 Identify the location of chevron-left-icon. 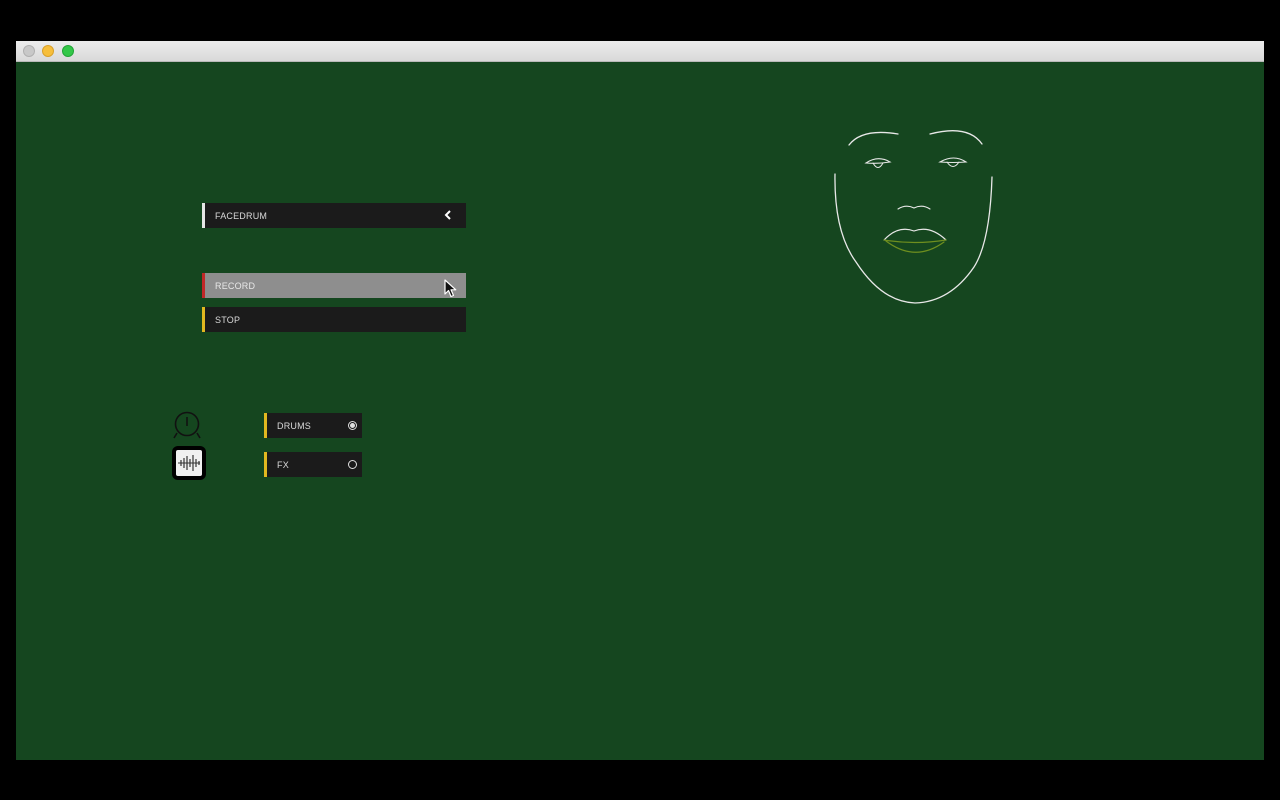
(448, 215).